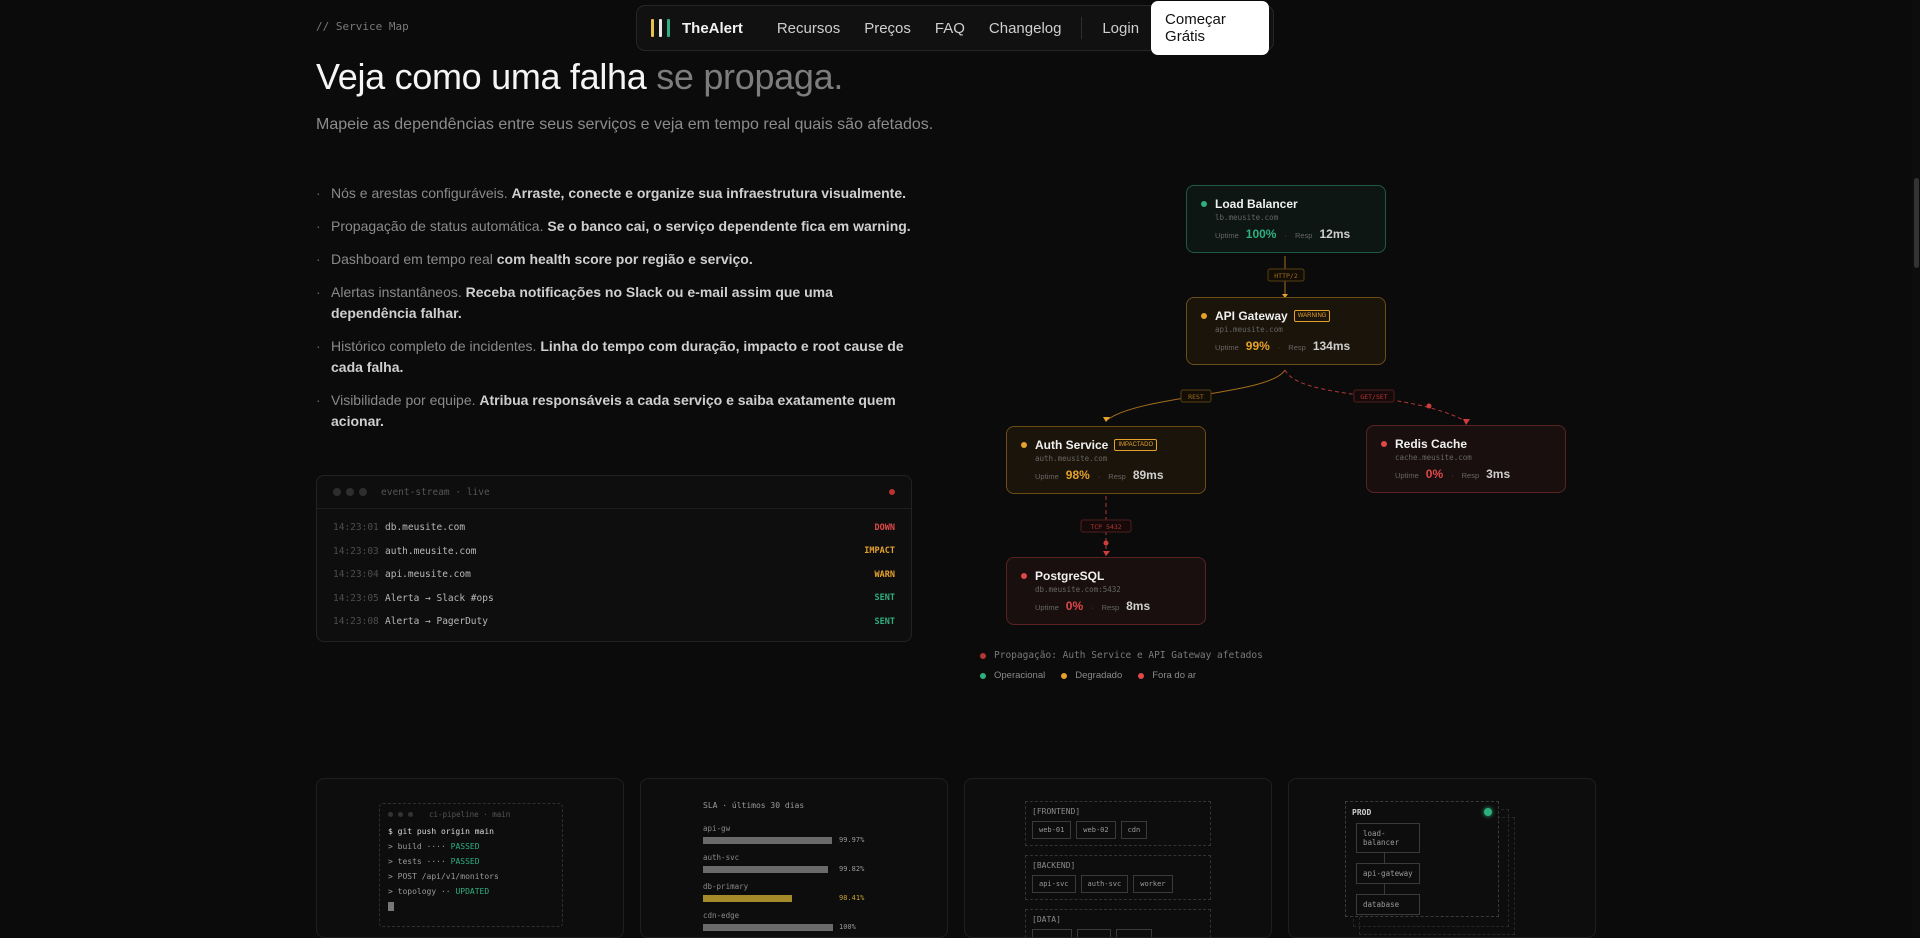  What do you see at coordinates (471, 861) in the screenshot?
I see `ci-line: > tests ···· PASSED` at bounding box center [471, 861].